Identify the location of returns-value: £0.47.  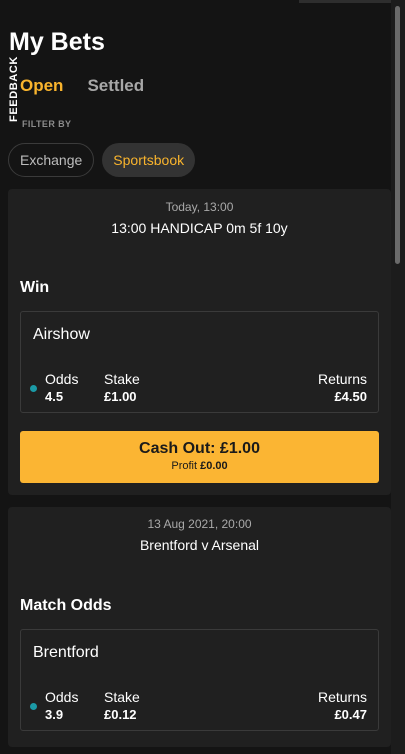
(350, 714).